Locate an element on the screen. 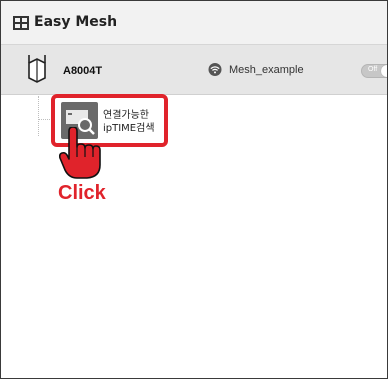  ssid-label: Mesh_example is located at coordinates (266, 70).